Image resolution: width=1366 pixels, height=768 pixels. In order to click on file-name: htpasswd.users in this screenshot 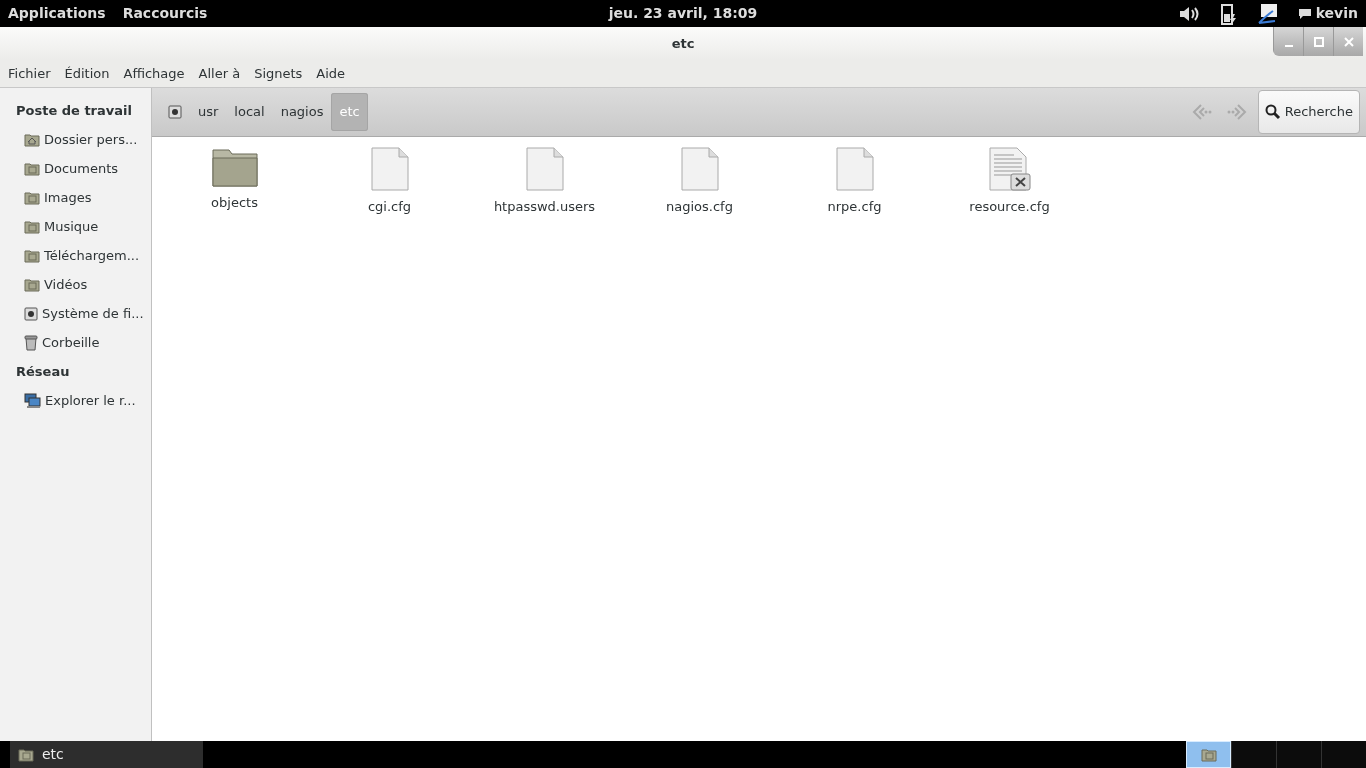, I will do `click(544, 207)`.